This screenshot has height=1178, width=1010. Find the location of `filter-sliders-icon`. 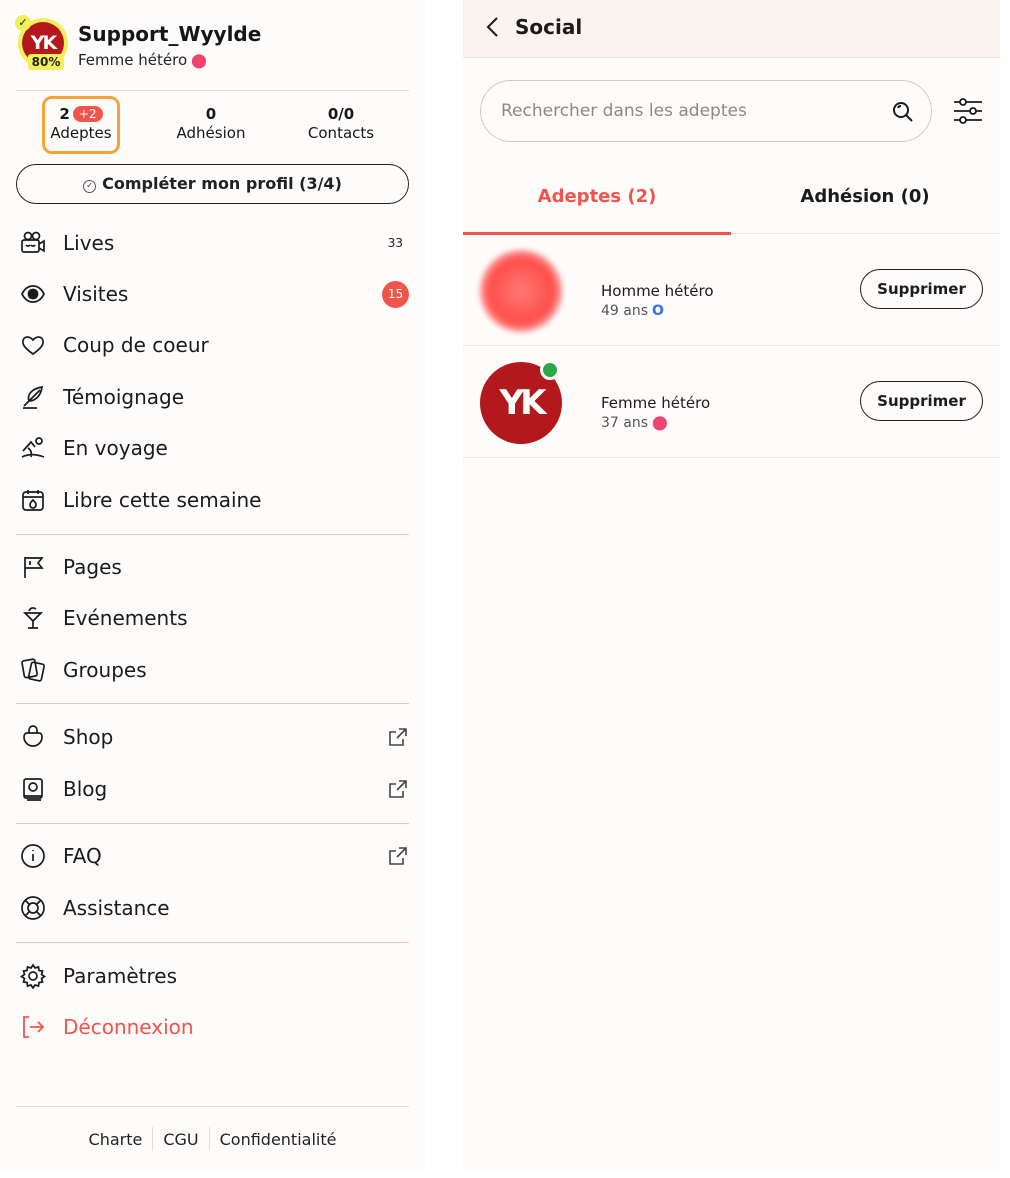

filter-sliders-icon is located at coordinates (968, 111).